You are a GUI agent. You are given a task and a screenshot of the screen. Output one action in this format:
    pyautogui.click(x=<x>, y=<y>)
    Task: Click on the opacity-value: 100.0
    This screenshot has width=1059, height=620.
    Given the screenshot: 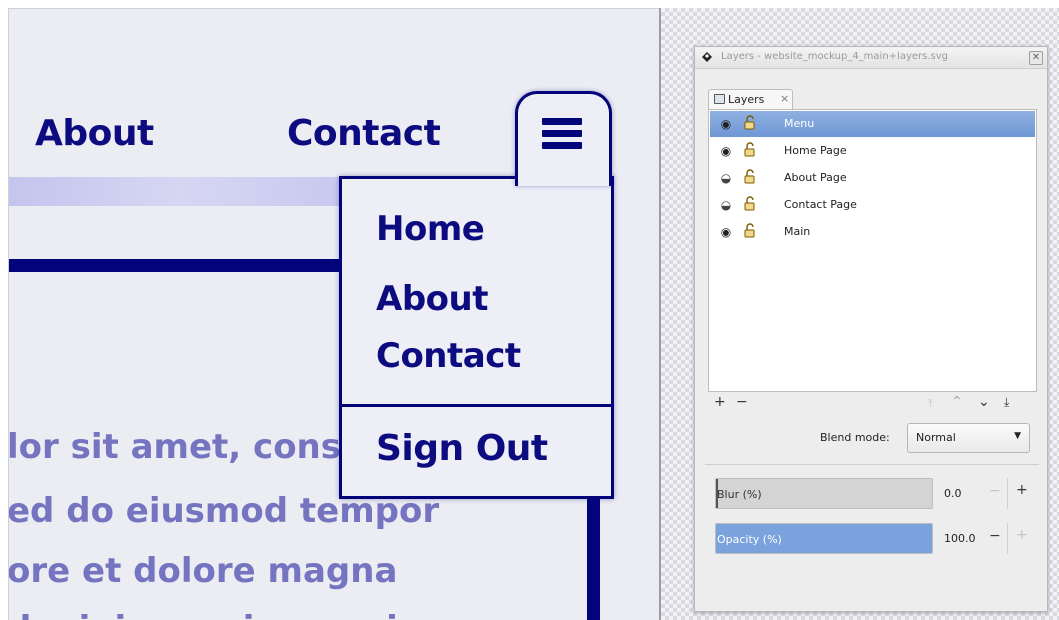 What is the action you would take?
    pyautogui.click(x=960, y=538)
    